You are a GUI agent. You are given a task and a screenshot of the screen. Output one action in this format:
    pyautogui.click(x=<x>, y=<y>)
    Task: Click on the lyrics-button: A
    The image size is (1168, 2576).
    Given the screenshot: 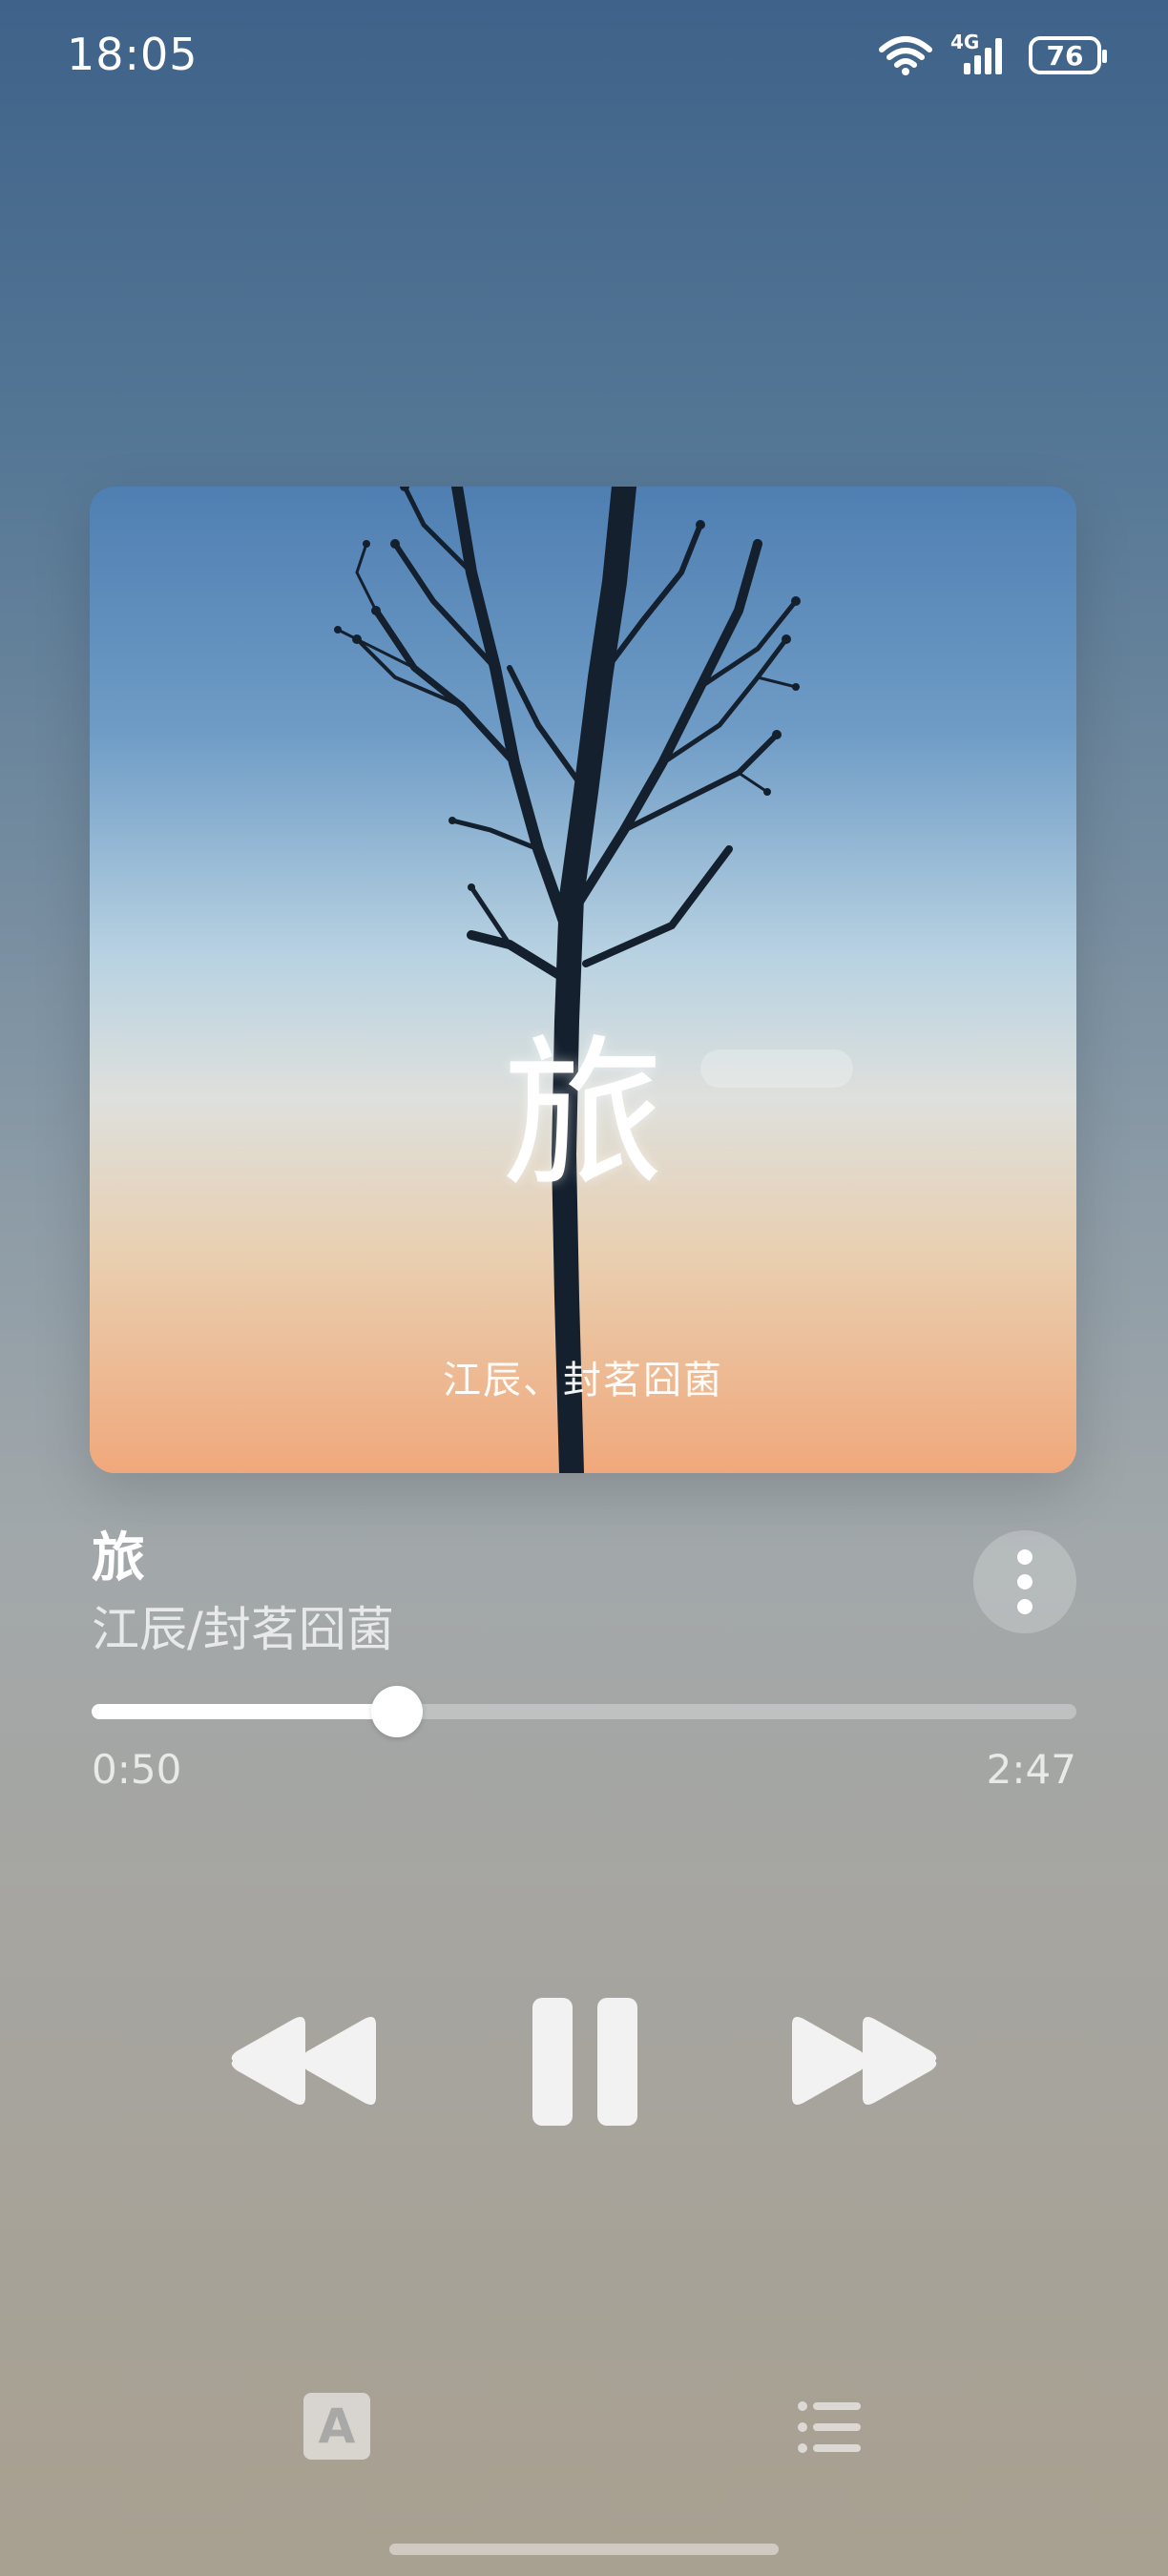 What is the action you would take?
    pyautogui.click(x=336, y=2426)
    